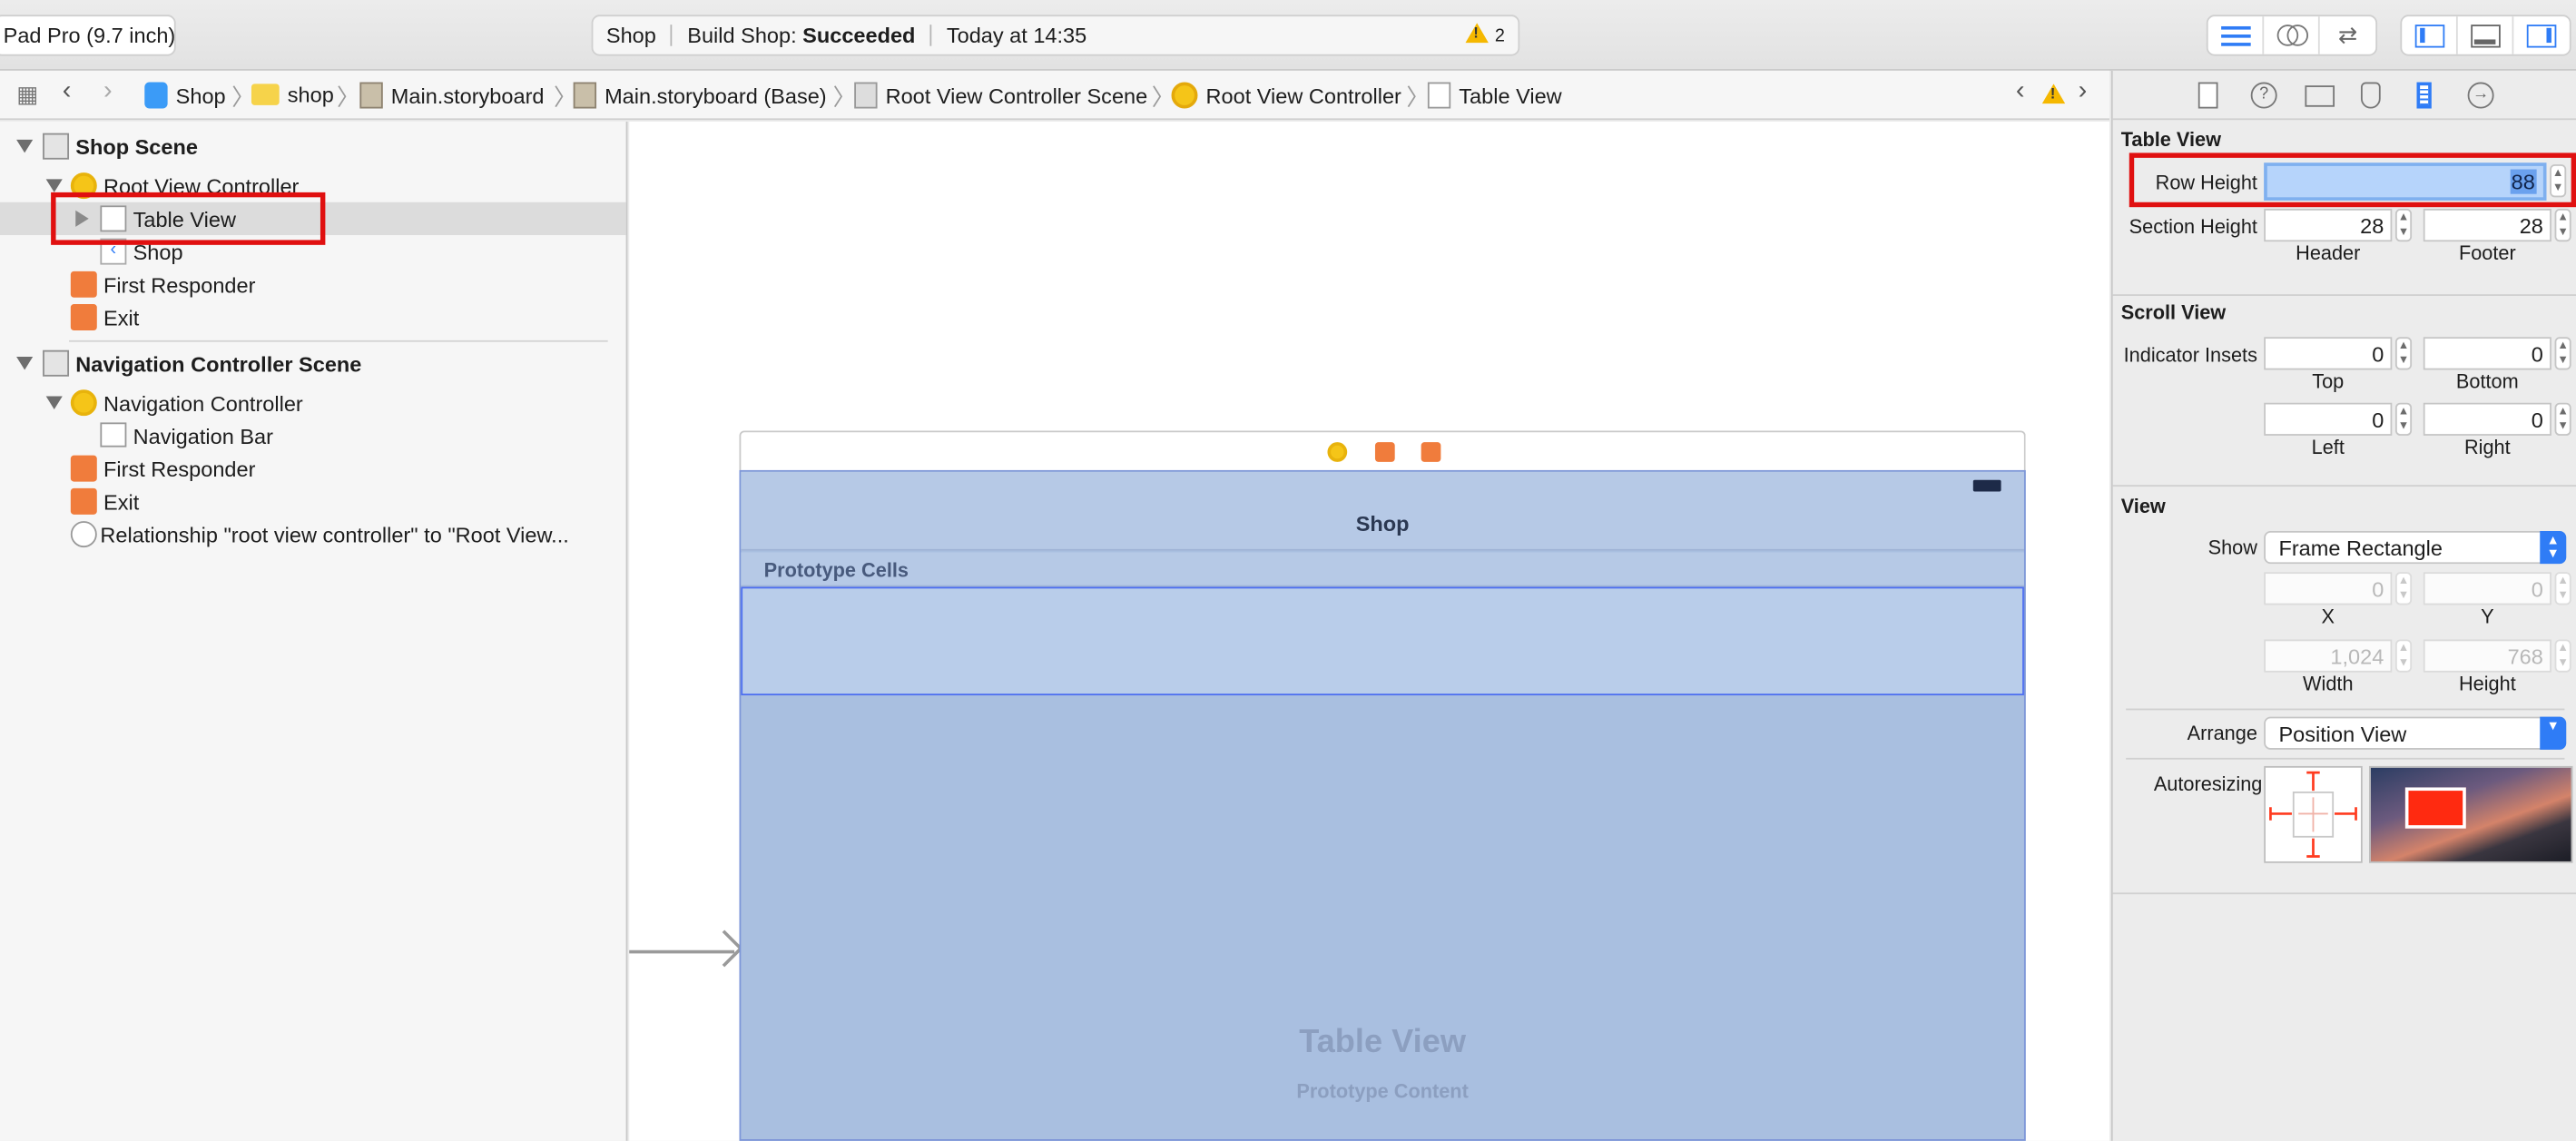 This screenshot has height=1141, width=2576. I want to click on footer-height-stepper: ▲ ▼, so click(2562, 225).